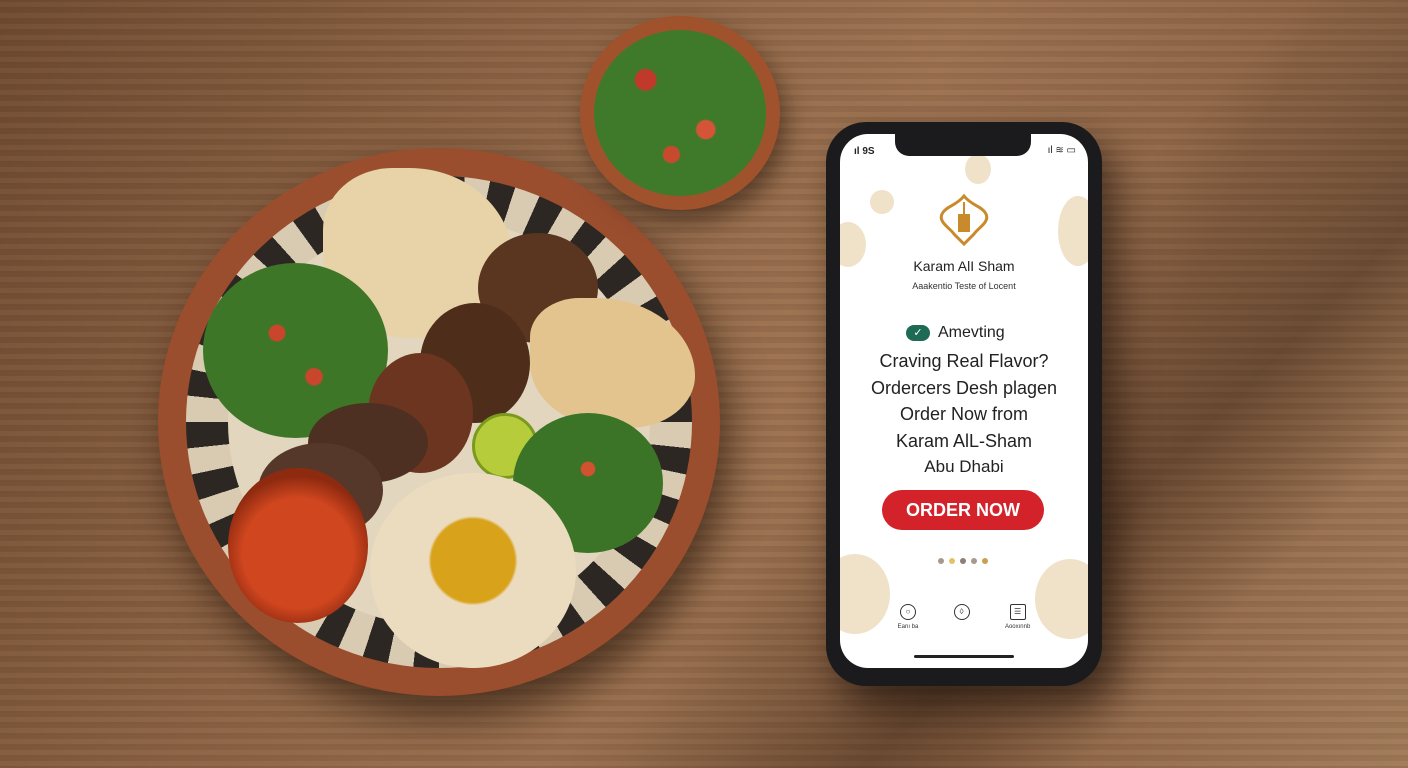 The image size is (1408, 768). Describe the element at coordinates (864, 151) in the screenshot. I see `status-time: ıl 9S` at that location.